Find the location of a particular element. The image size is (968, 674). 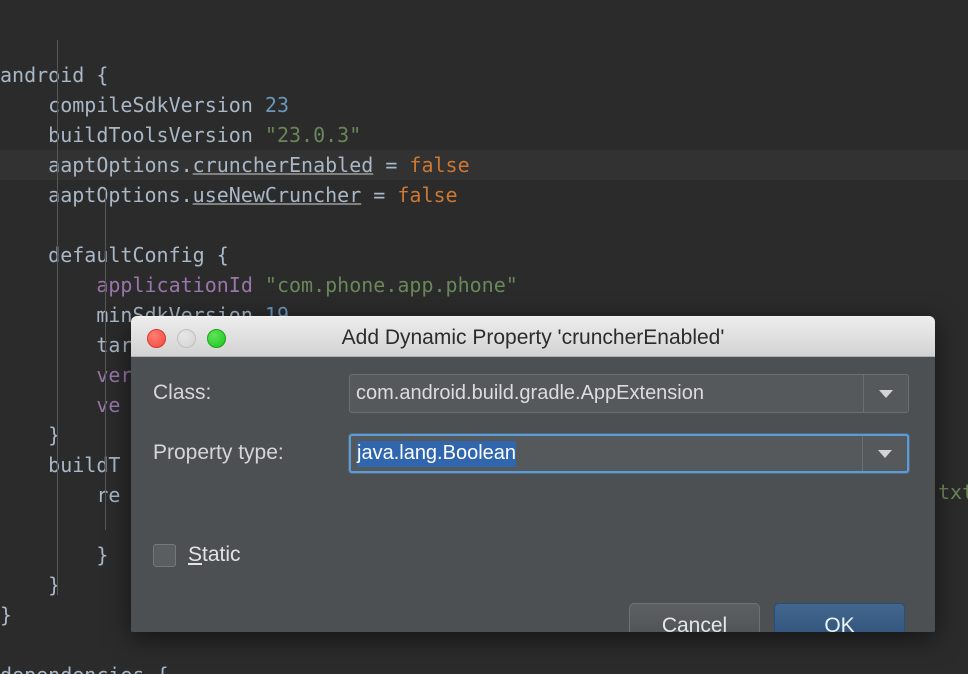

code-token: applicationId is located at coordinates (174, 285).